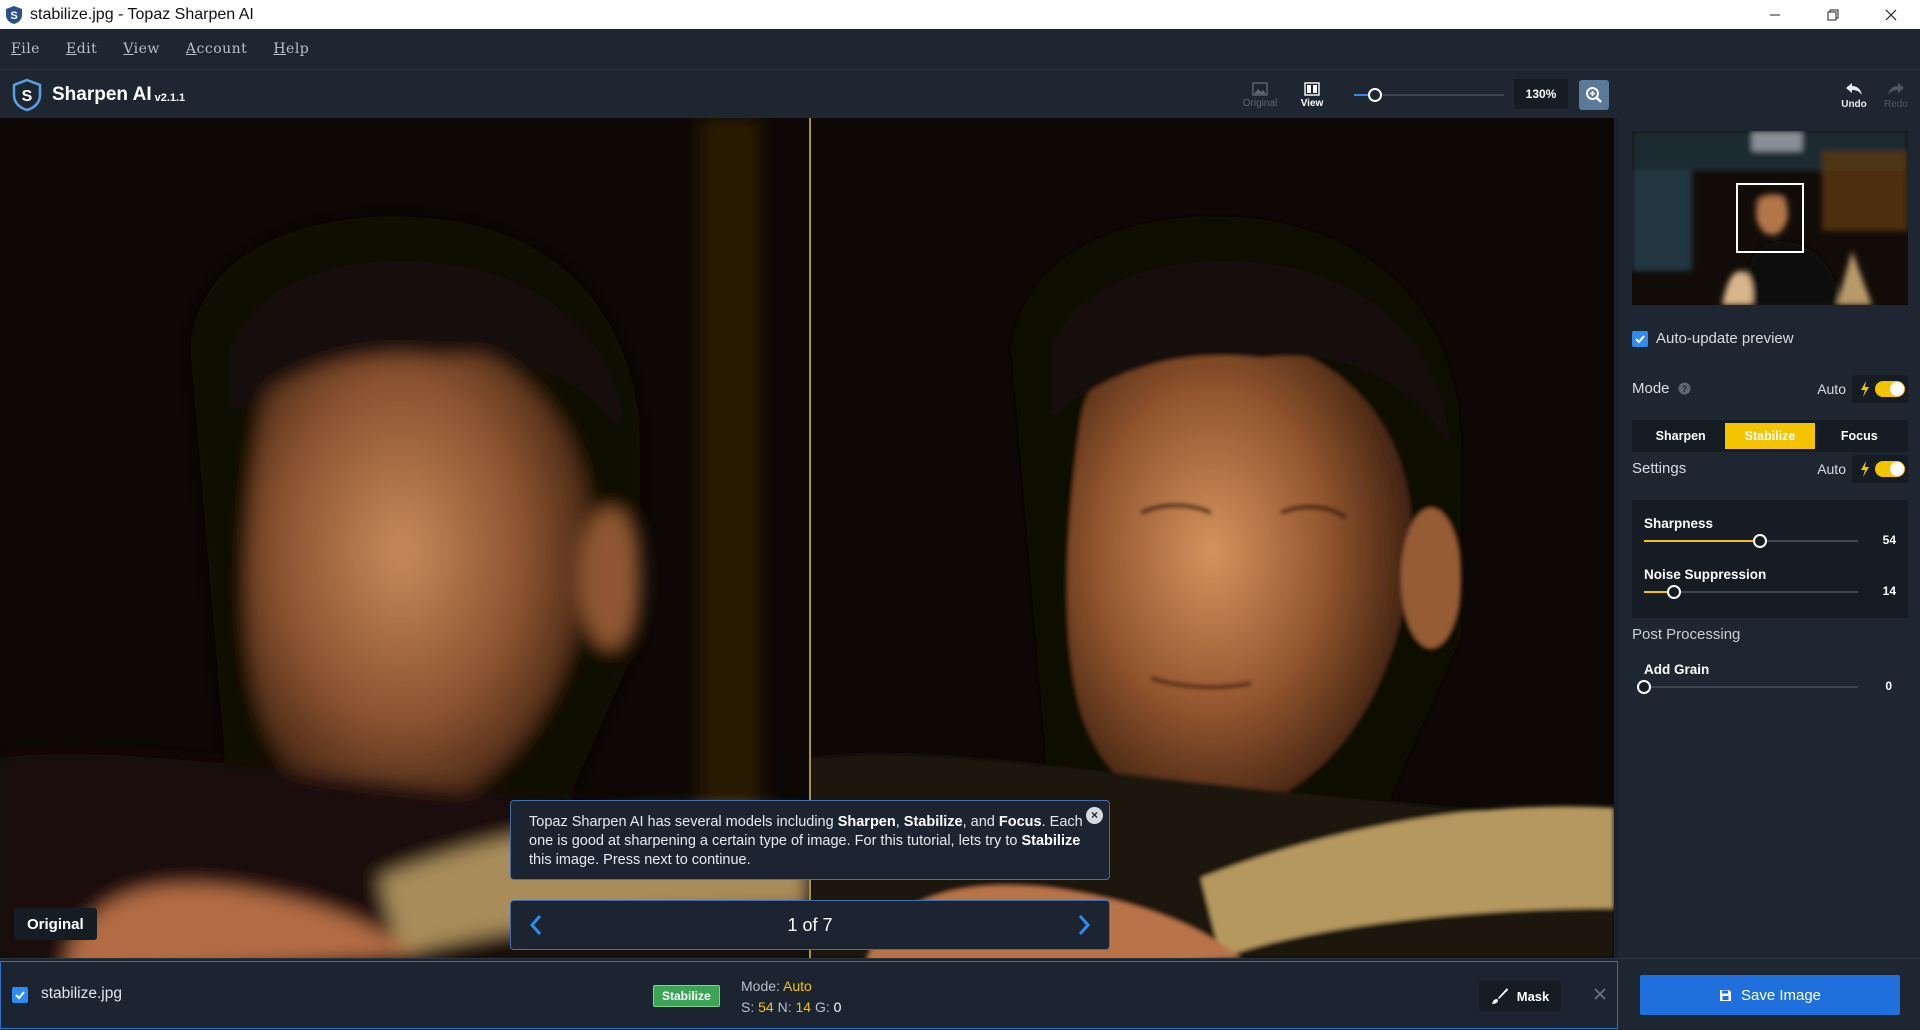 The height and width of the screenshot is (1030, 1920). I want to click on minimize-button, so click(1775, 14).